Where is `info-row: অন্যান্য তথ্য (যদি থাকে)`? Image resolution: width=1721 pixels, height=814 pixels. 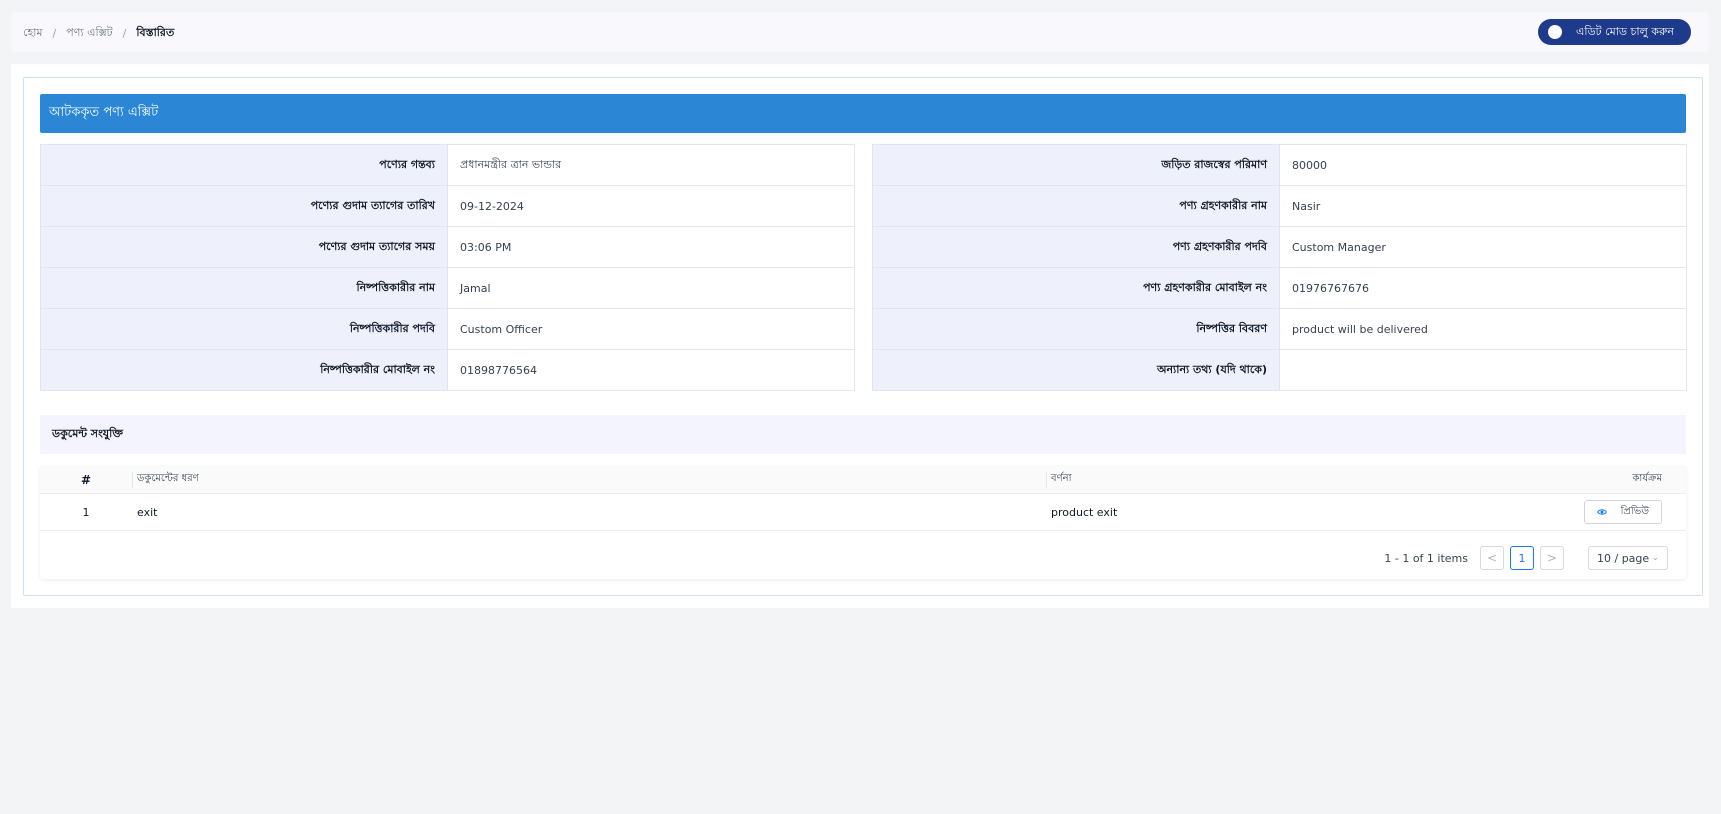 info-row: অন্যান্য তথ্য (যদি থাকে) is located at coordinates (1279, 370).